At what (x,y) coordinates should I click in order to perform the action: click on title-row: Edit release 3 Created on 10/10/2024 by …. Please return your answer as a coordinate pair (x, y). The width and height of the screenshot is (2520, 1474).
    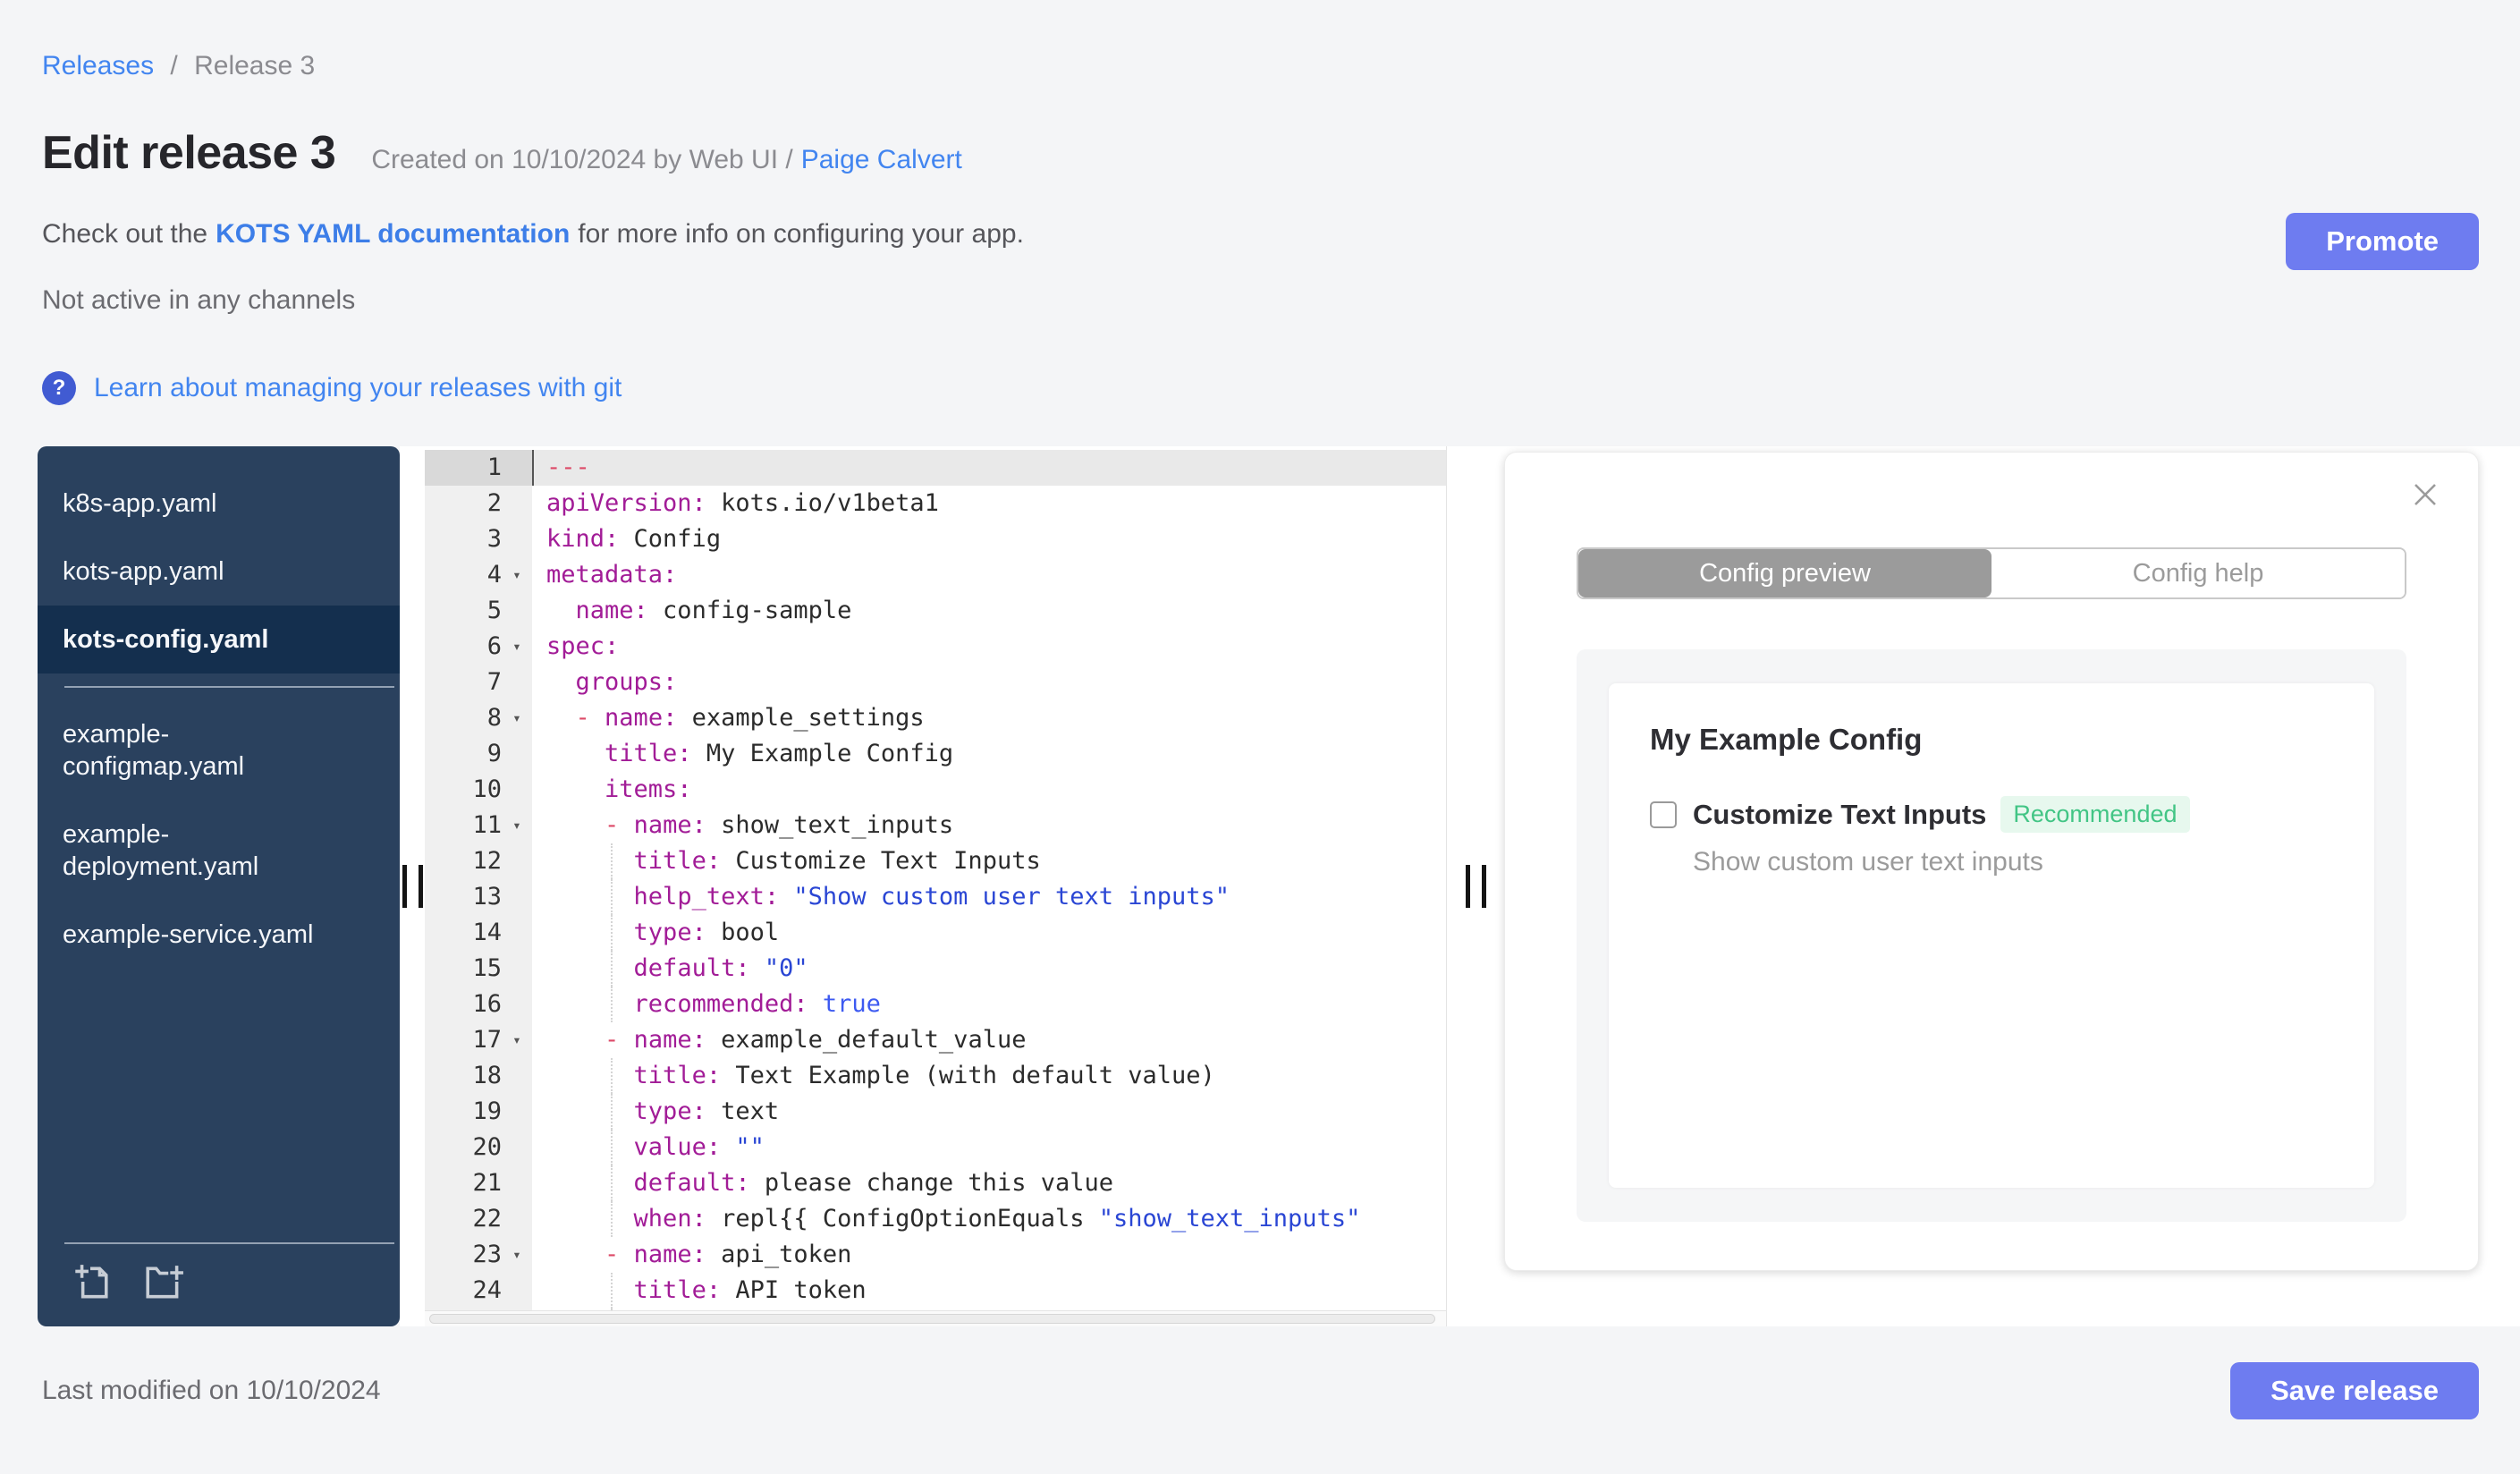
    Looking at the image, I should click on (1281, 153).